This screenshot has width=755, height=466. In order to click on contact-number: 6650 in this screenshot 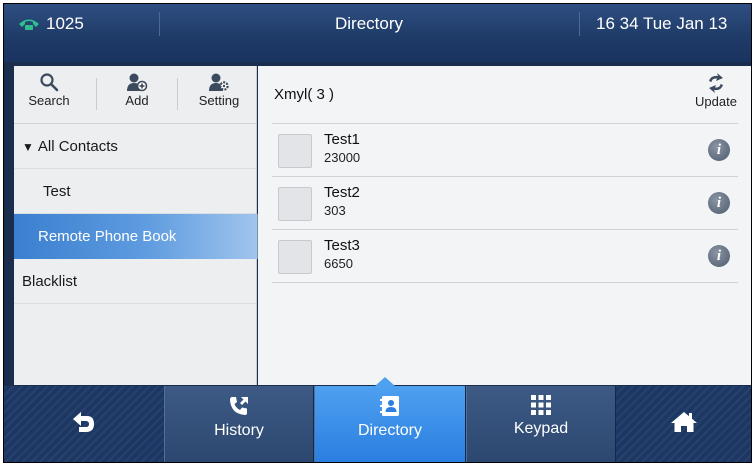, I will do `click(338, 263)`.